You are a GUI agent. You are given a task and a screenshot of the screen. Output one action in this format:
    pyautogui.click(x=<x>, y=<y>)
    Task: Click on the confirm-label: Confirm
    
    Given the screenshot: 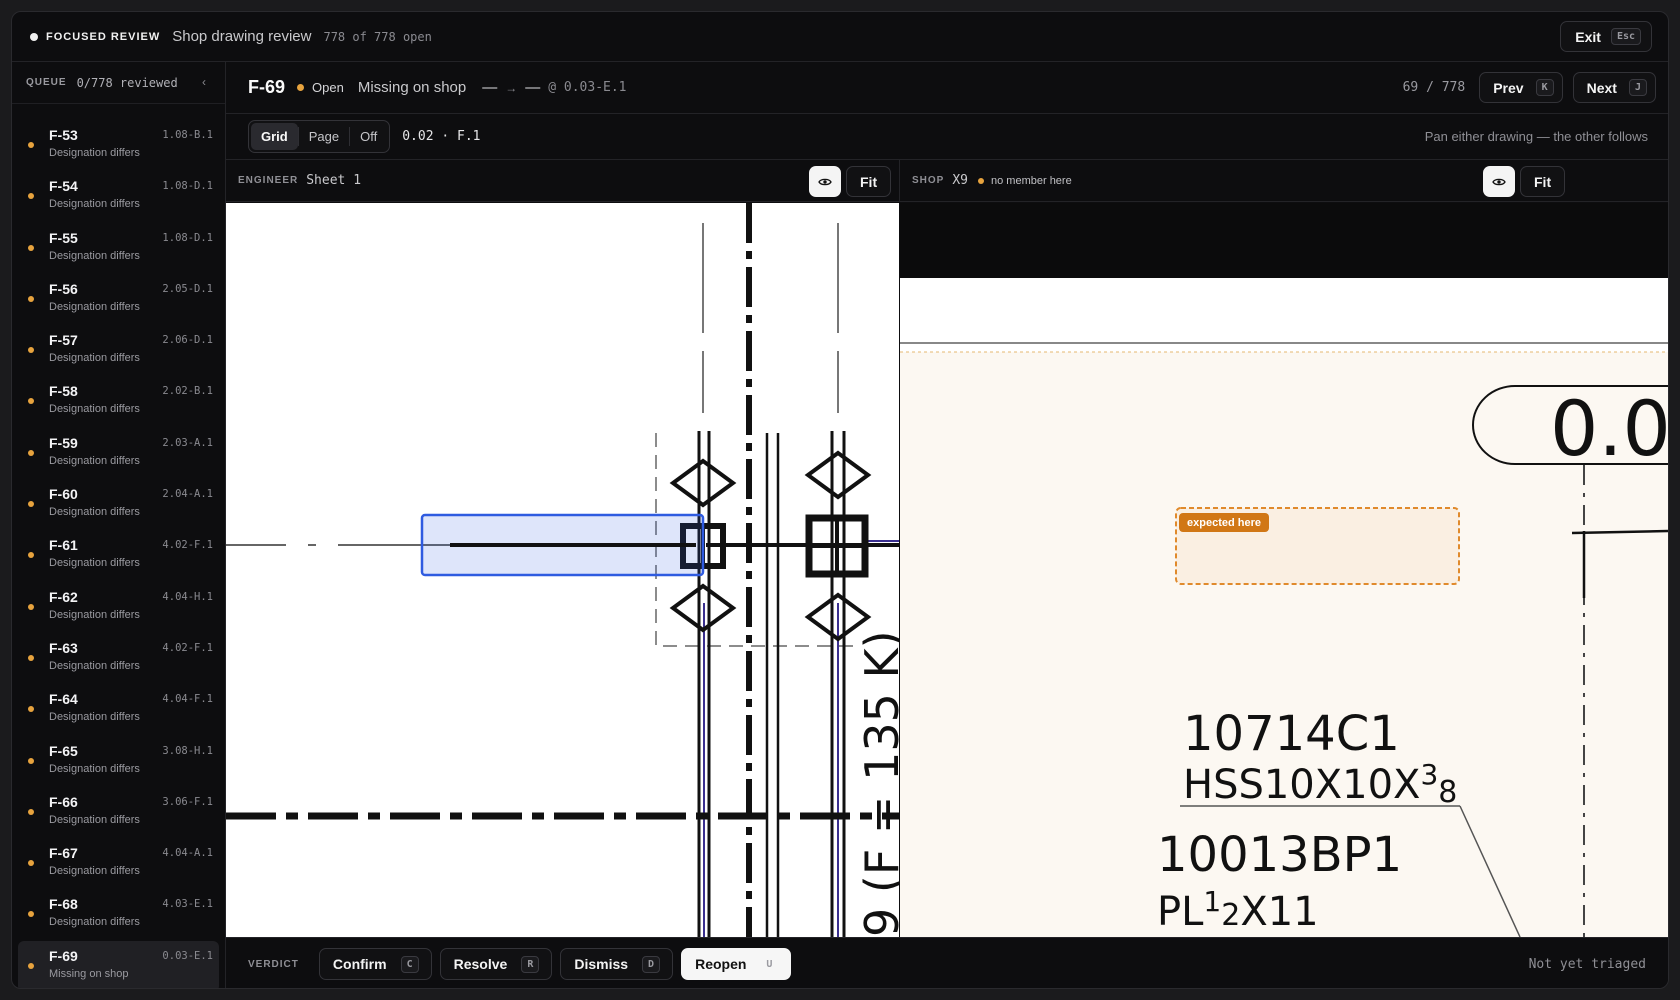 What is the action you would take?
    pyautogui.click(x=359, y=964)
    